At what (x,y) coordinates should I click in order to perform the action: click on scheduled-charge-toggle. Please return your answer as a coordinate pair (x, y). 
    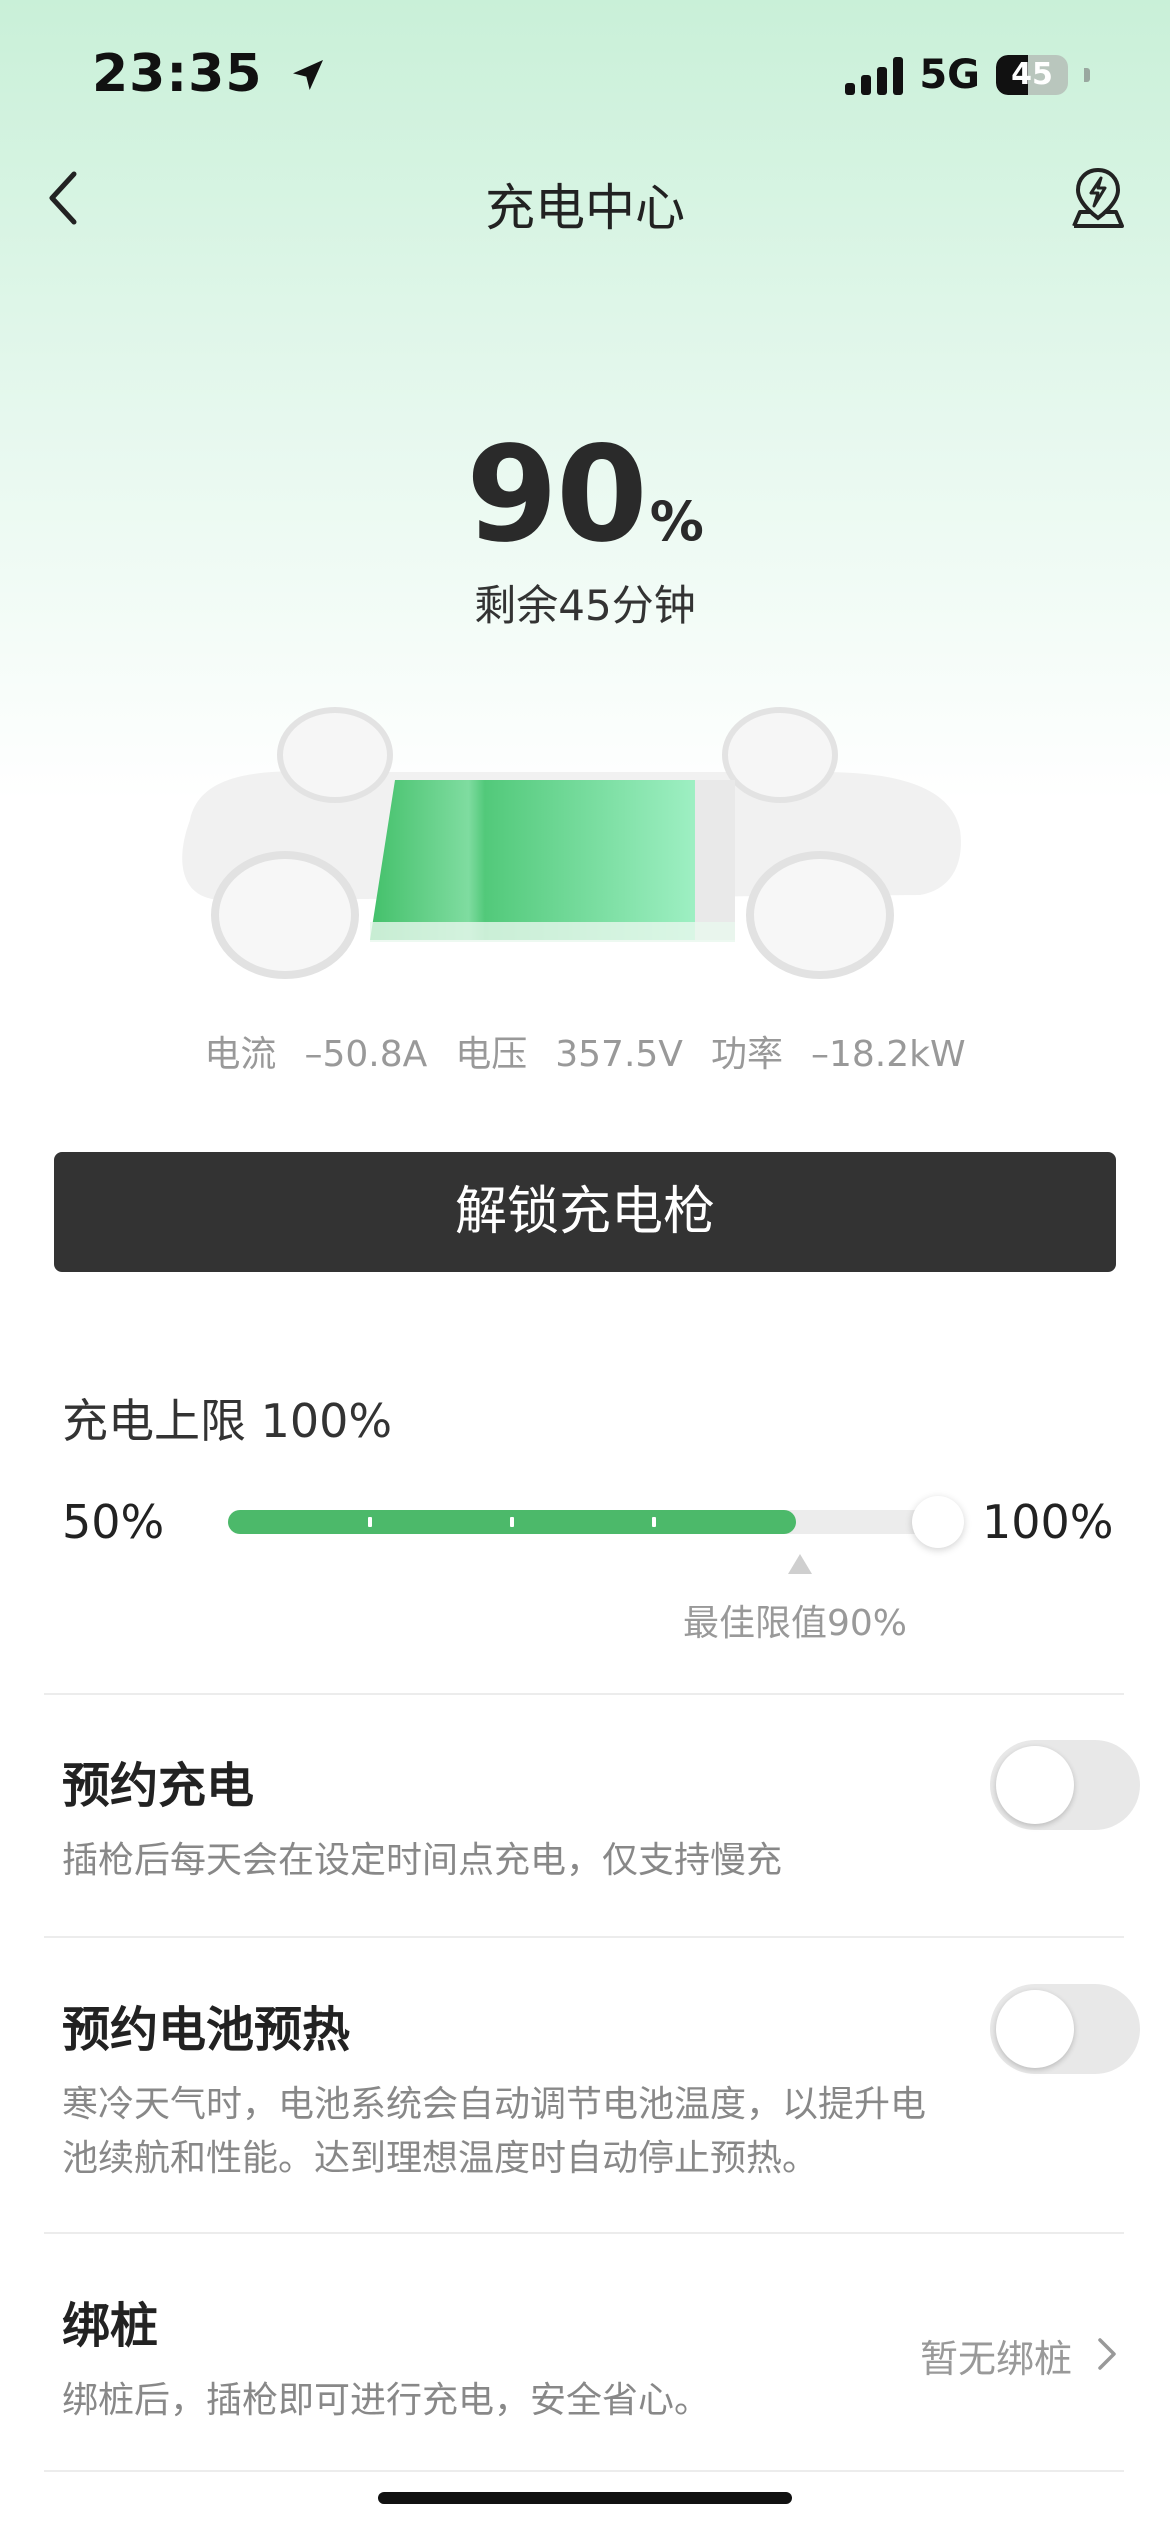
    Looking at the image, I should click on (1065, 1785).